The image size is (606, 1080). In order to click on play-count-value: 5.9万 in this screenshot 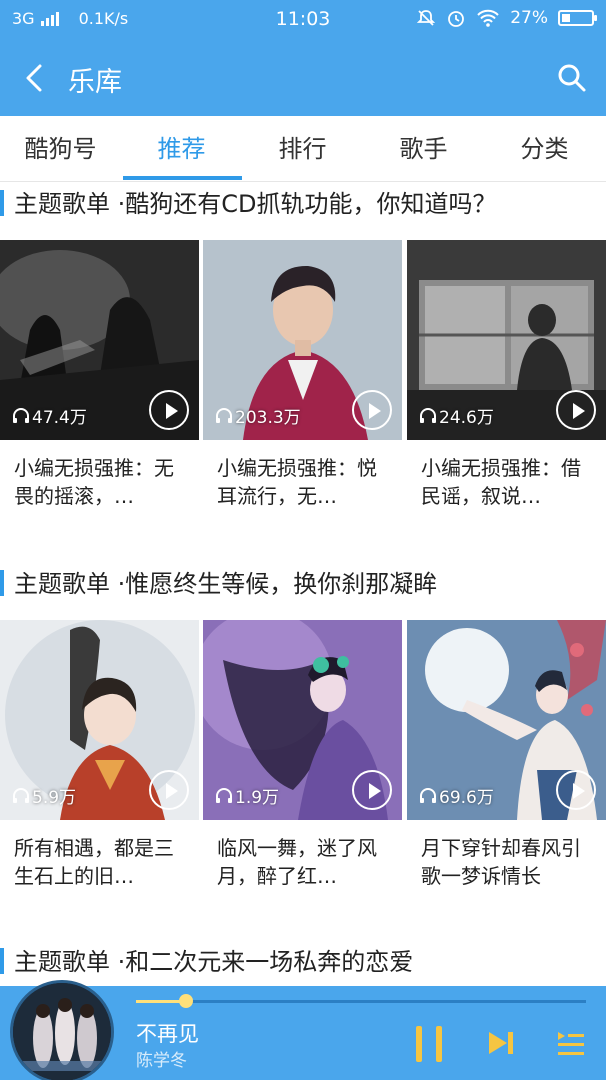, I will do `click(54, 798)`.